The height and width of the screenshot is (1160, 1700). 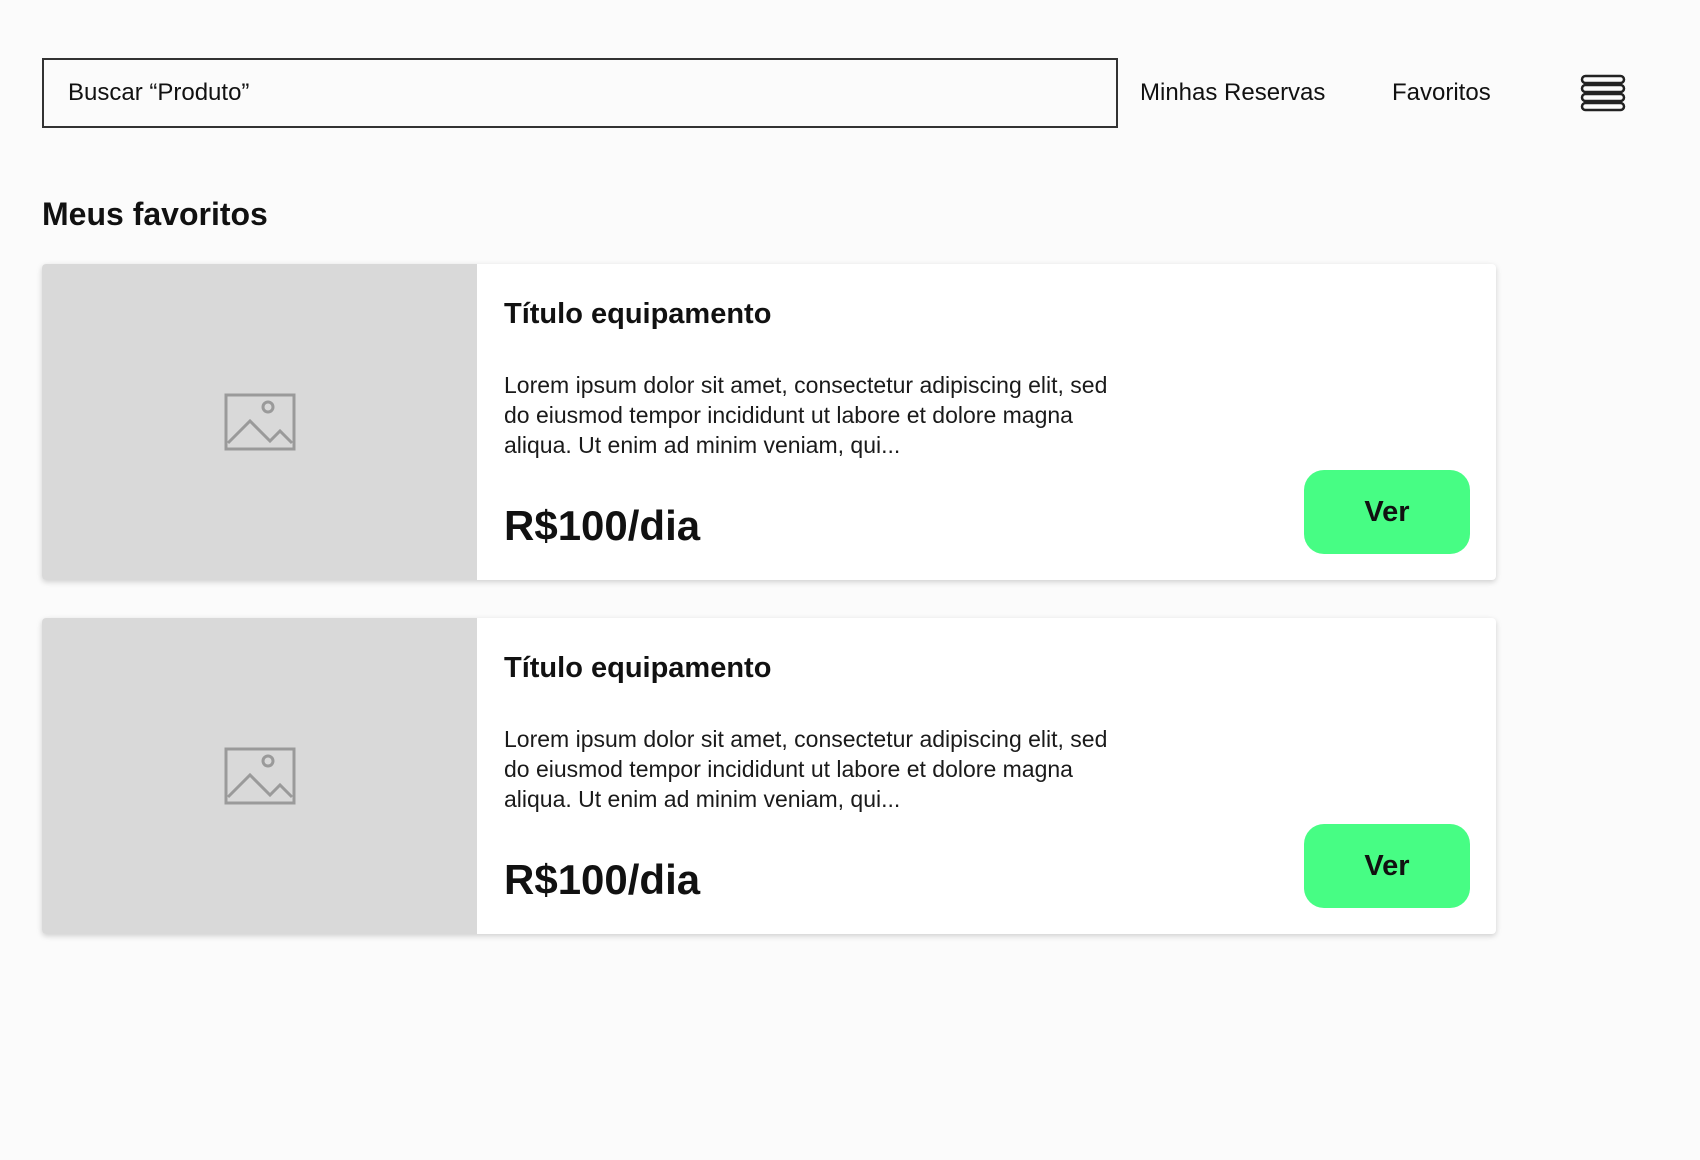 What do you see at coordinates (159, 92) in the screenshot?
I see `search-input-value: Buscar “Produto”` at bounding box center [159, 92].